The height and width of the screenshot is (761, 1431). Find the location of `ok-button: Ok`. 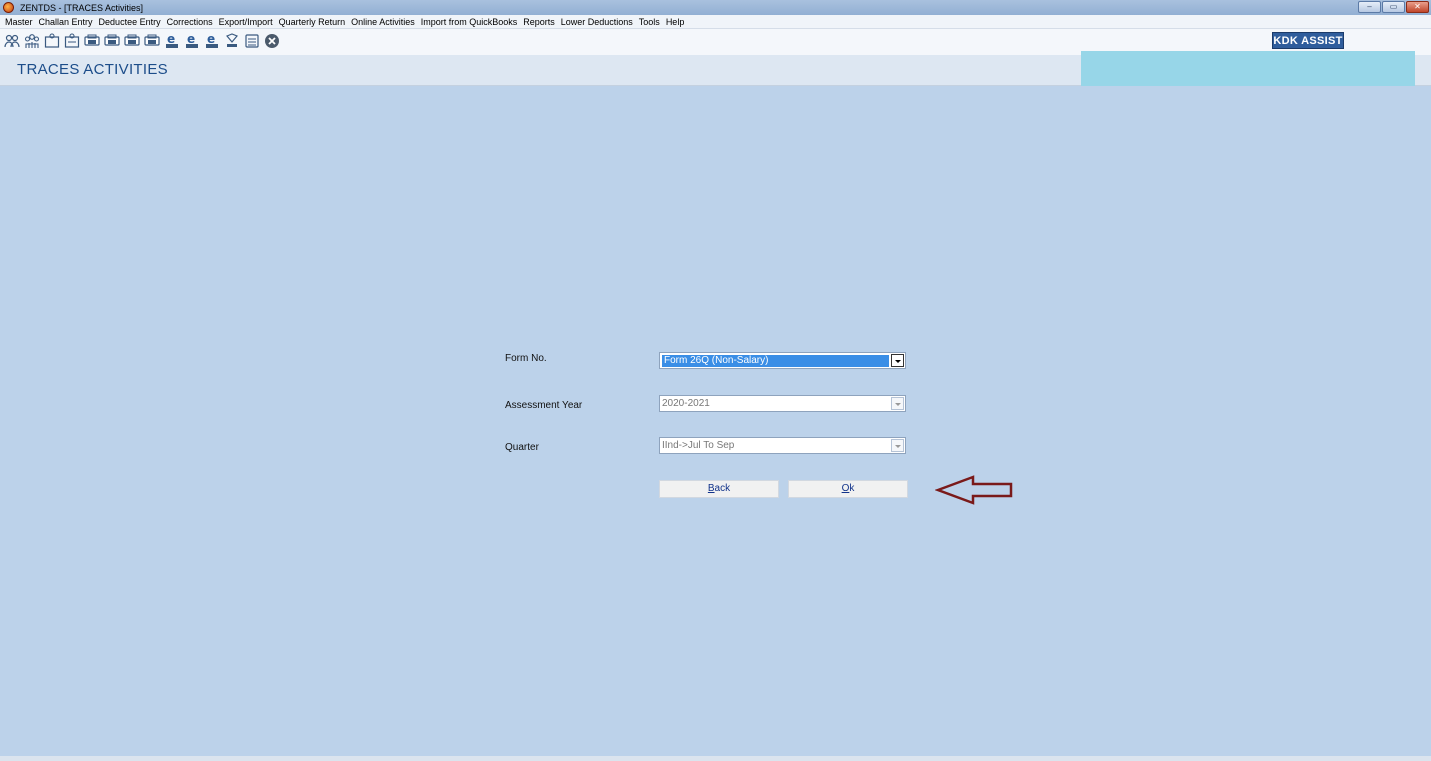

ok-button: Ok is located at coordinates (848, 489).